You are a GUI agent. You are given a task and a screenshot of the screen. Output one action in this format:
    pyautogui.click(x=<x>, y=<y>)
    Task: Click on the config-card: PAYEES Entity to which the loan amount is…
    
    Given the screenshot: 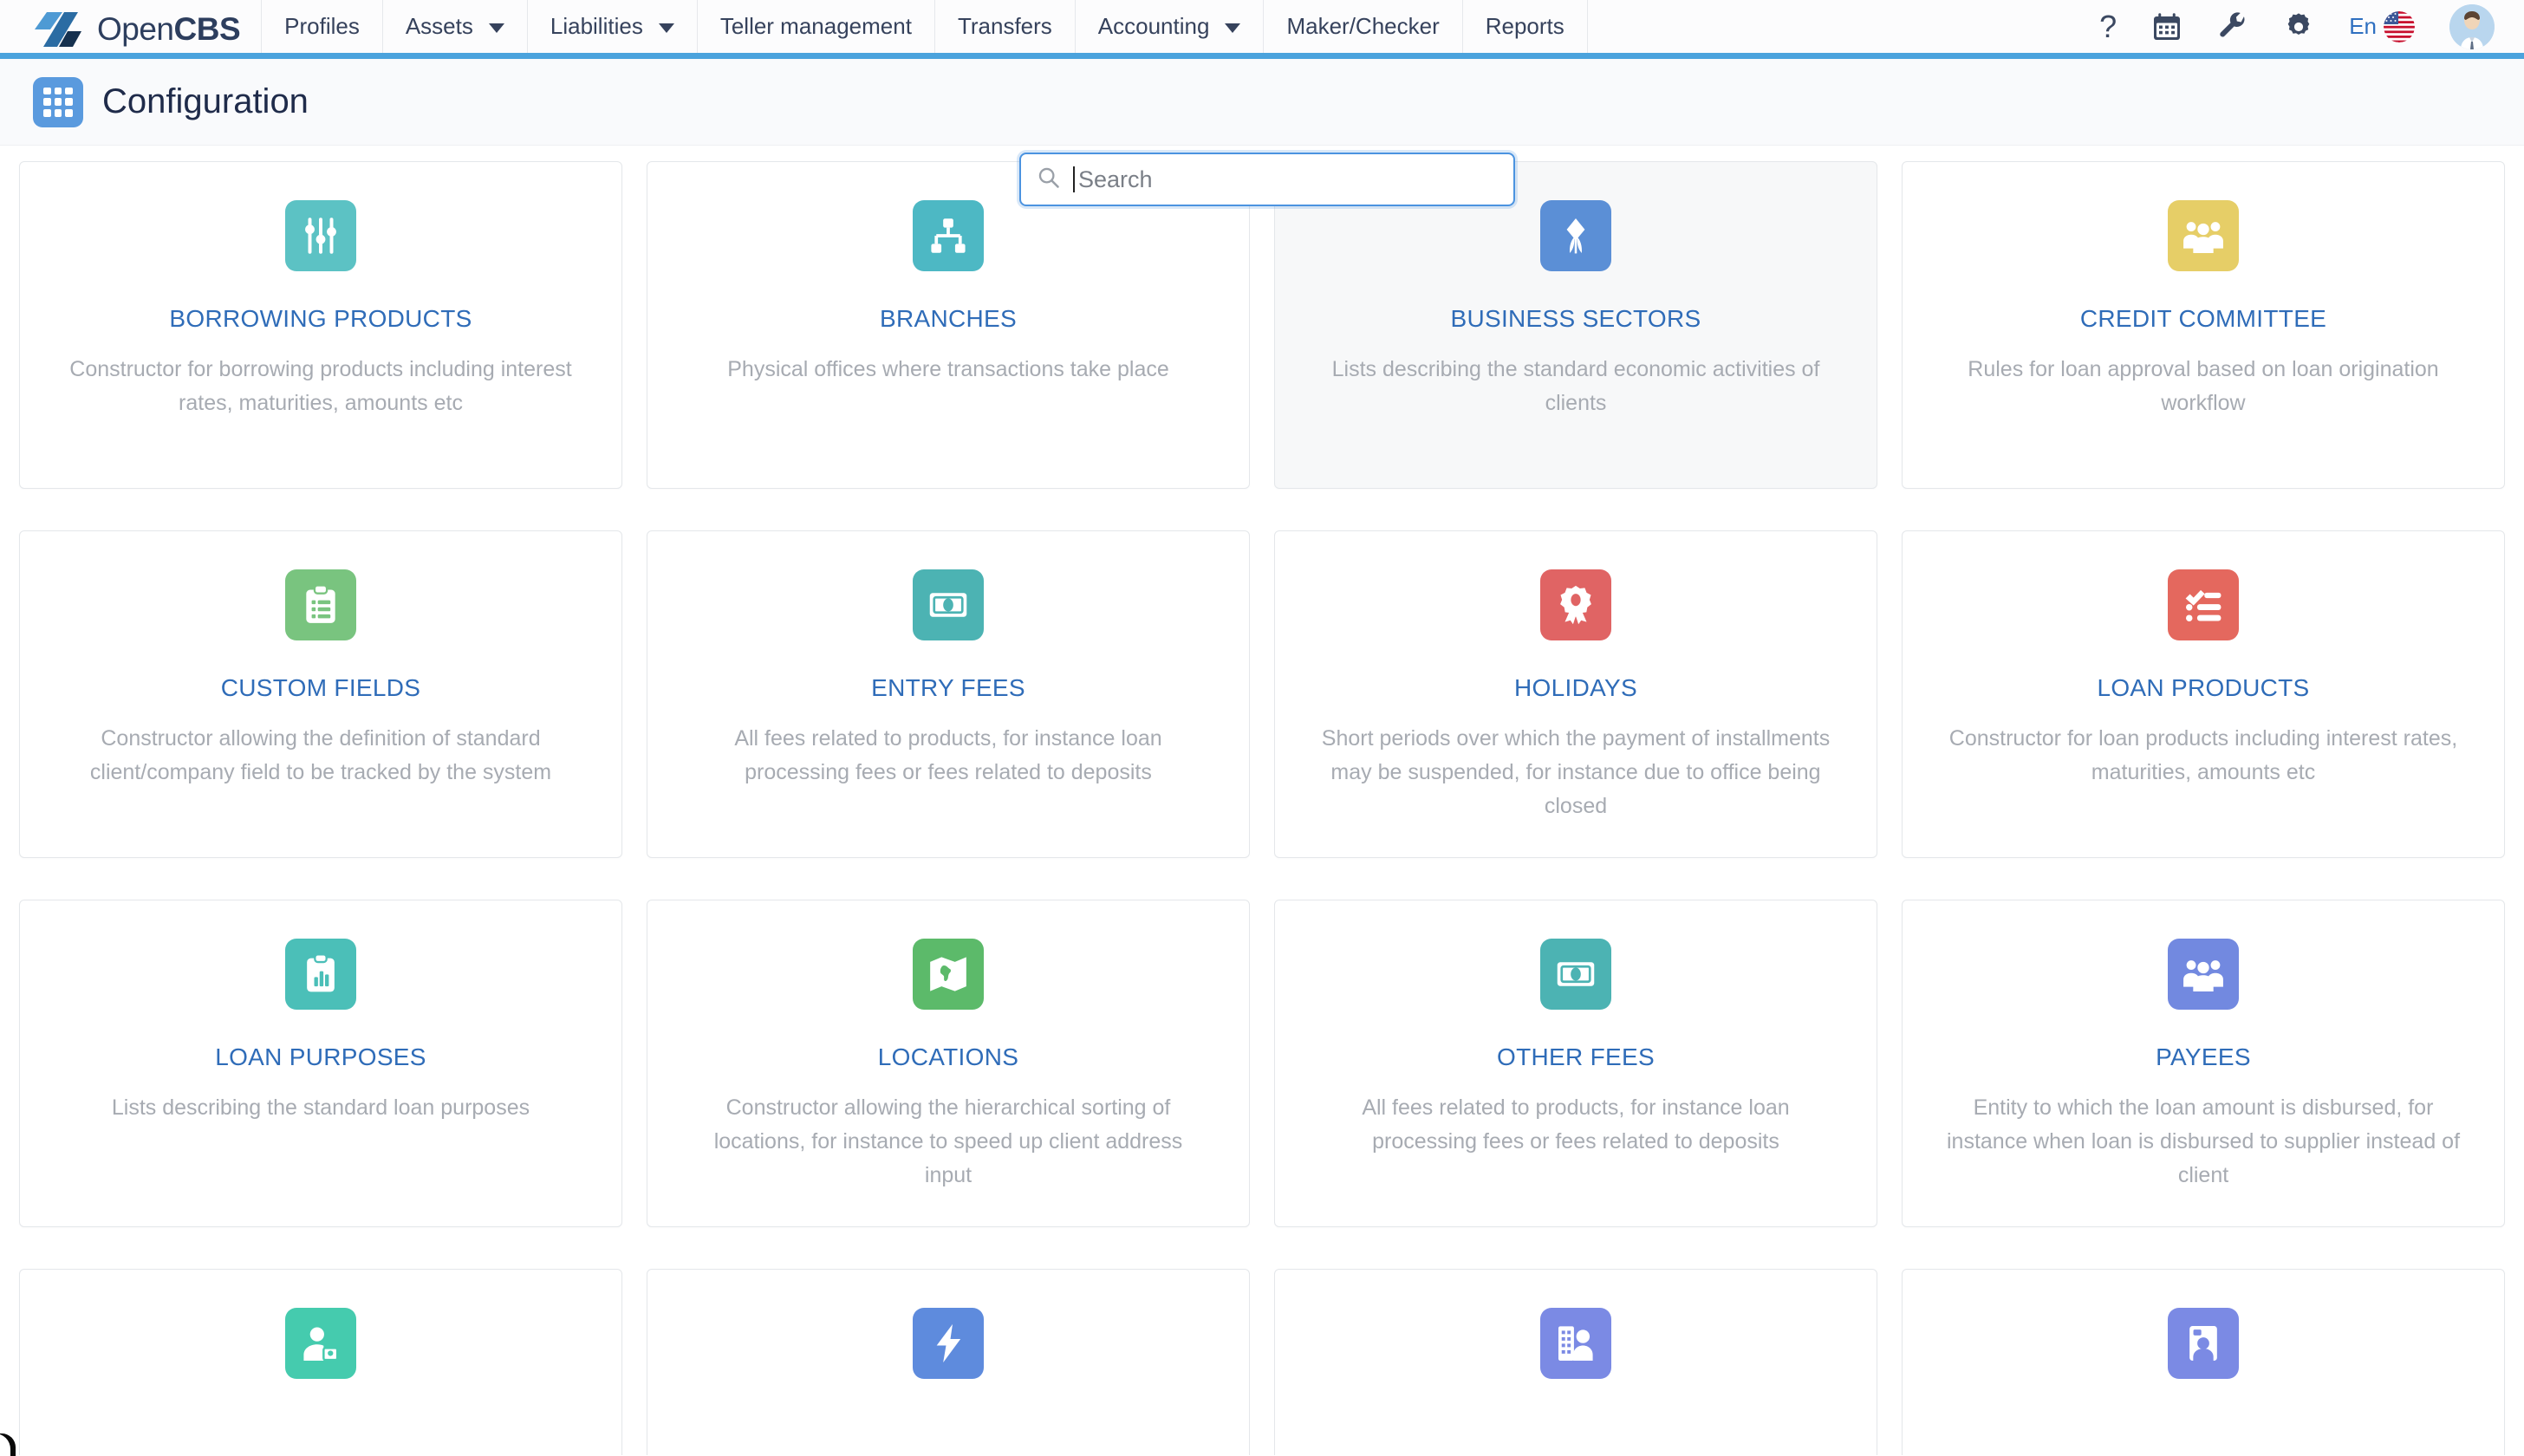 What is the action you would take?
    pyautogui.click(x=2203, y=1063)
    